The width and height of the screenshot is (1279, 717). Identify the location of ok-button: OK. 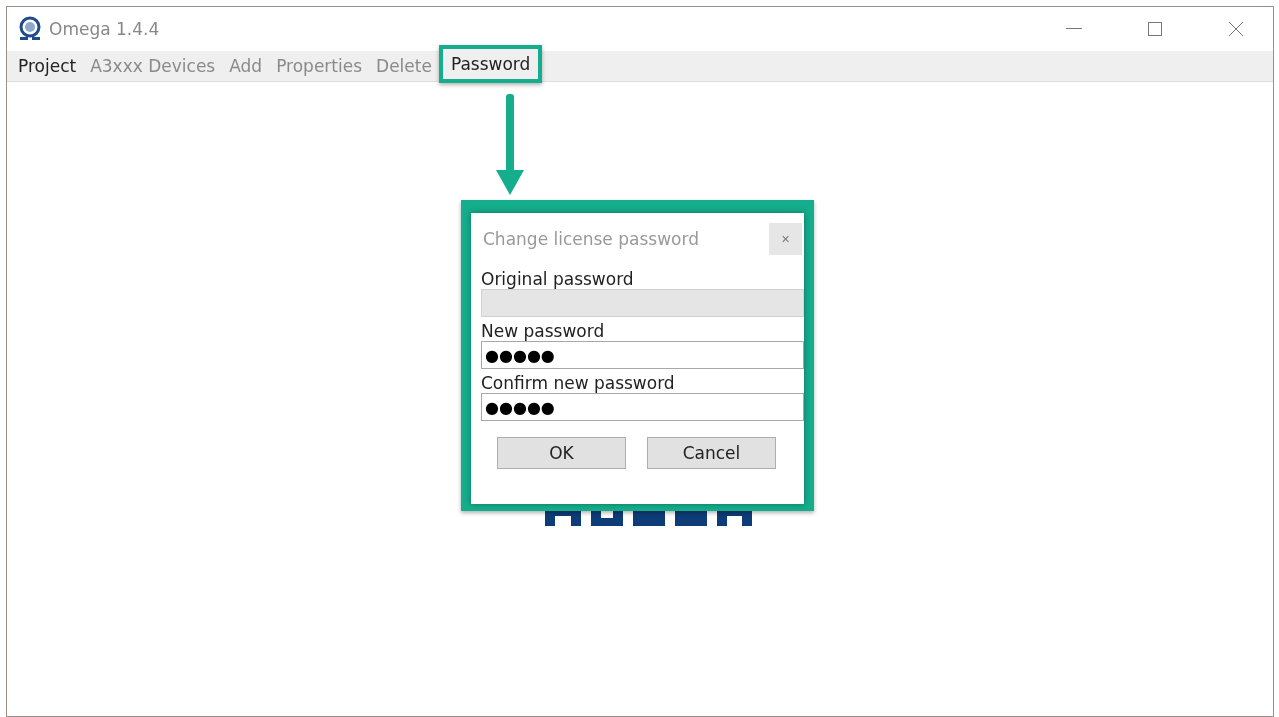
(561, 453).